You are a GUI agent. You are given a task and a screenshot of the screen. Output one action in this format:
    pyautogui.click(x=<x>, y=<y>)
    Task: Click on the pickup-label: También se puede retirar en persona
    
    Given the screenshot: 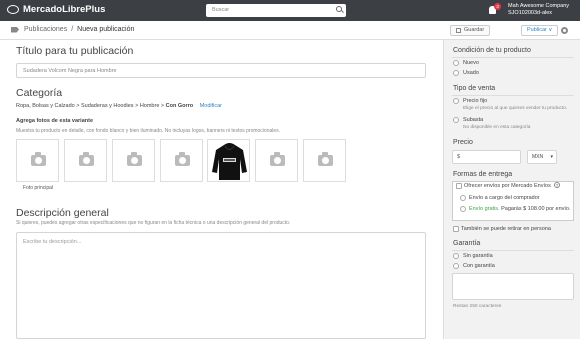 What is the action you would take?
    pyautogui.click(x=506, y=229)
    